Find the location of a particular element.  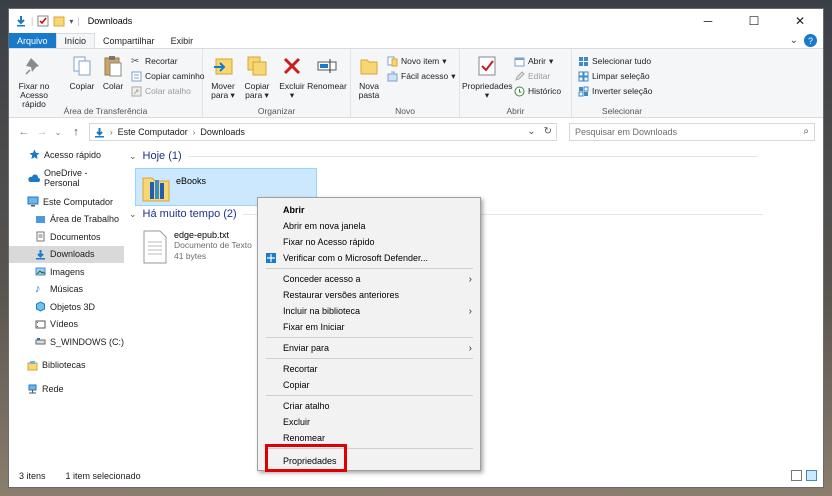

up-arrow-icon: ↑ is located at coordinates (76, 132).